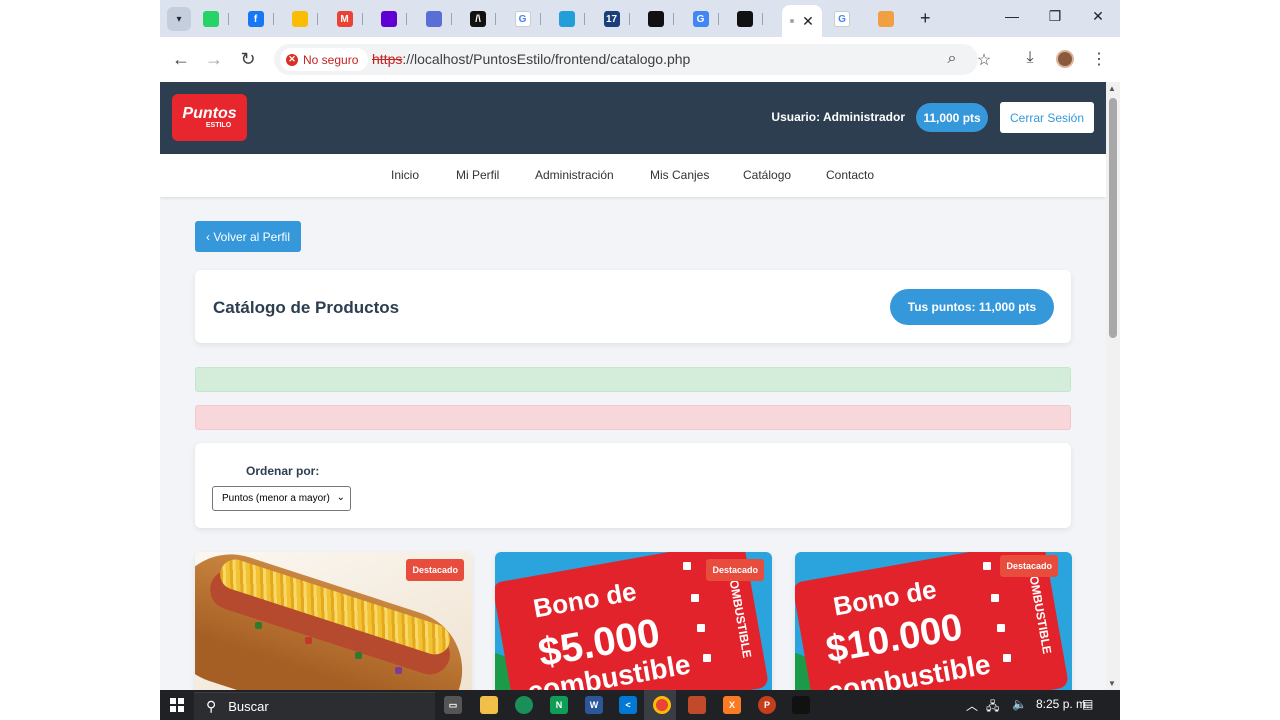 This screenshot has height=720, width=1280. I want to click on tab-search-icon: ▾, so click(179, 19).